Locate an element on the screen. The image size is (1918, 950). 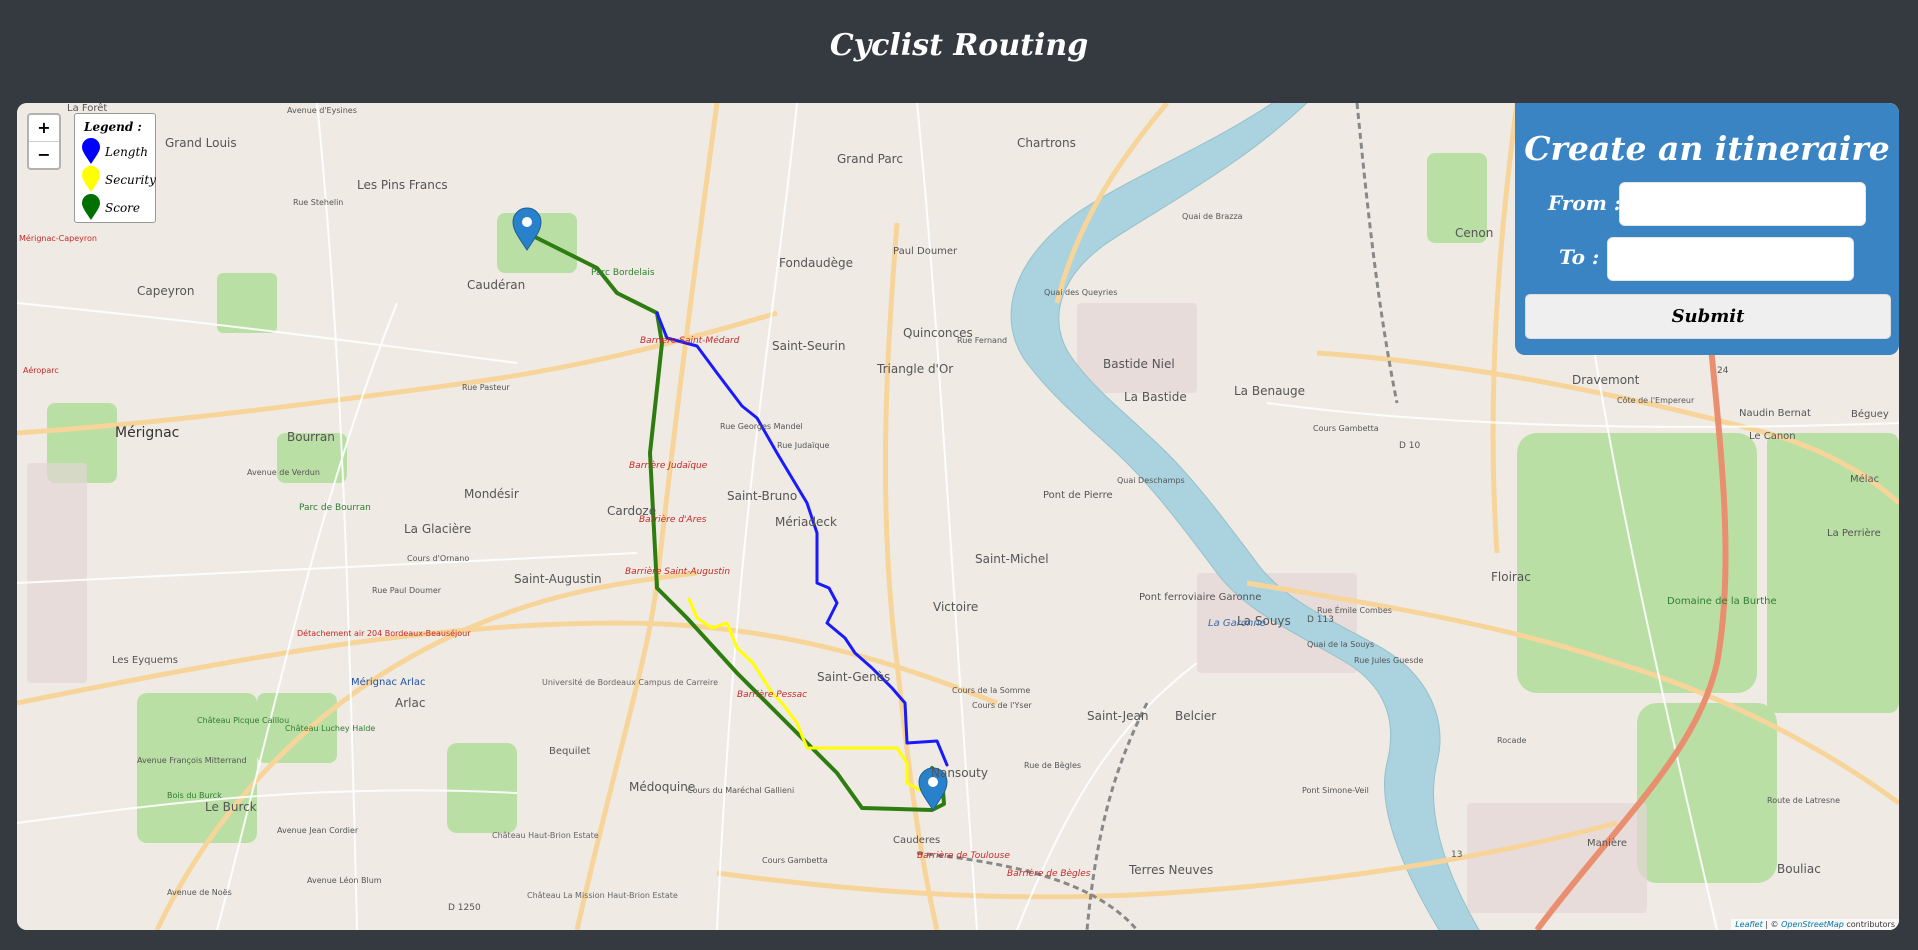
map-label: Victoire is located at coordinates (955, 607).